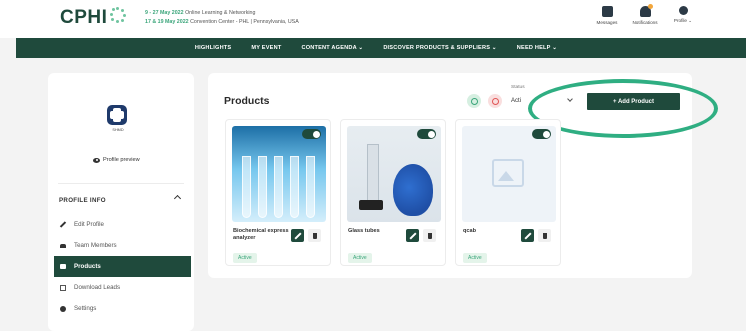 The image size is (746, 331). I want to click on sidebar-item-label: Settings, so click(85, 308).